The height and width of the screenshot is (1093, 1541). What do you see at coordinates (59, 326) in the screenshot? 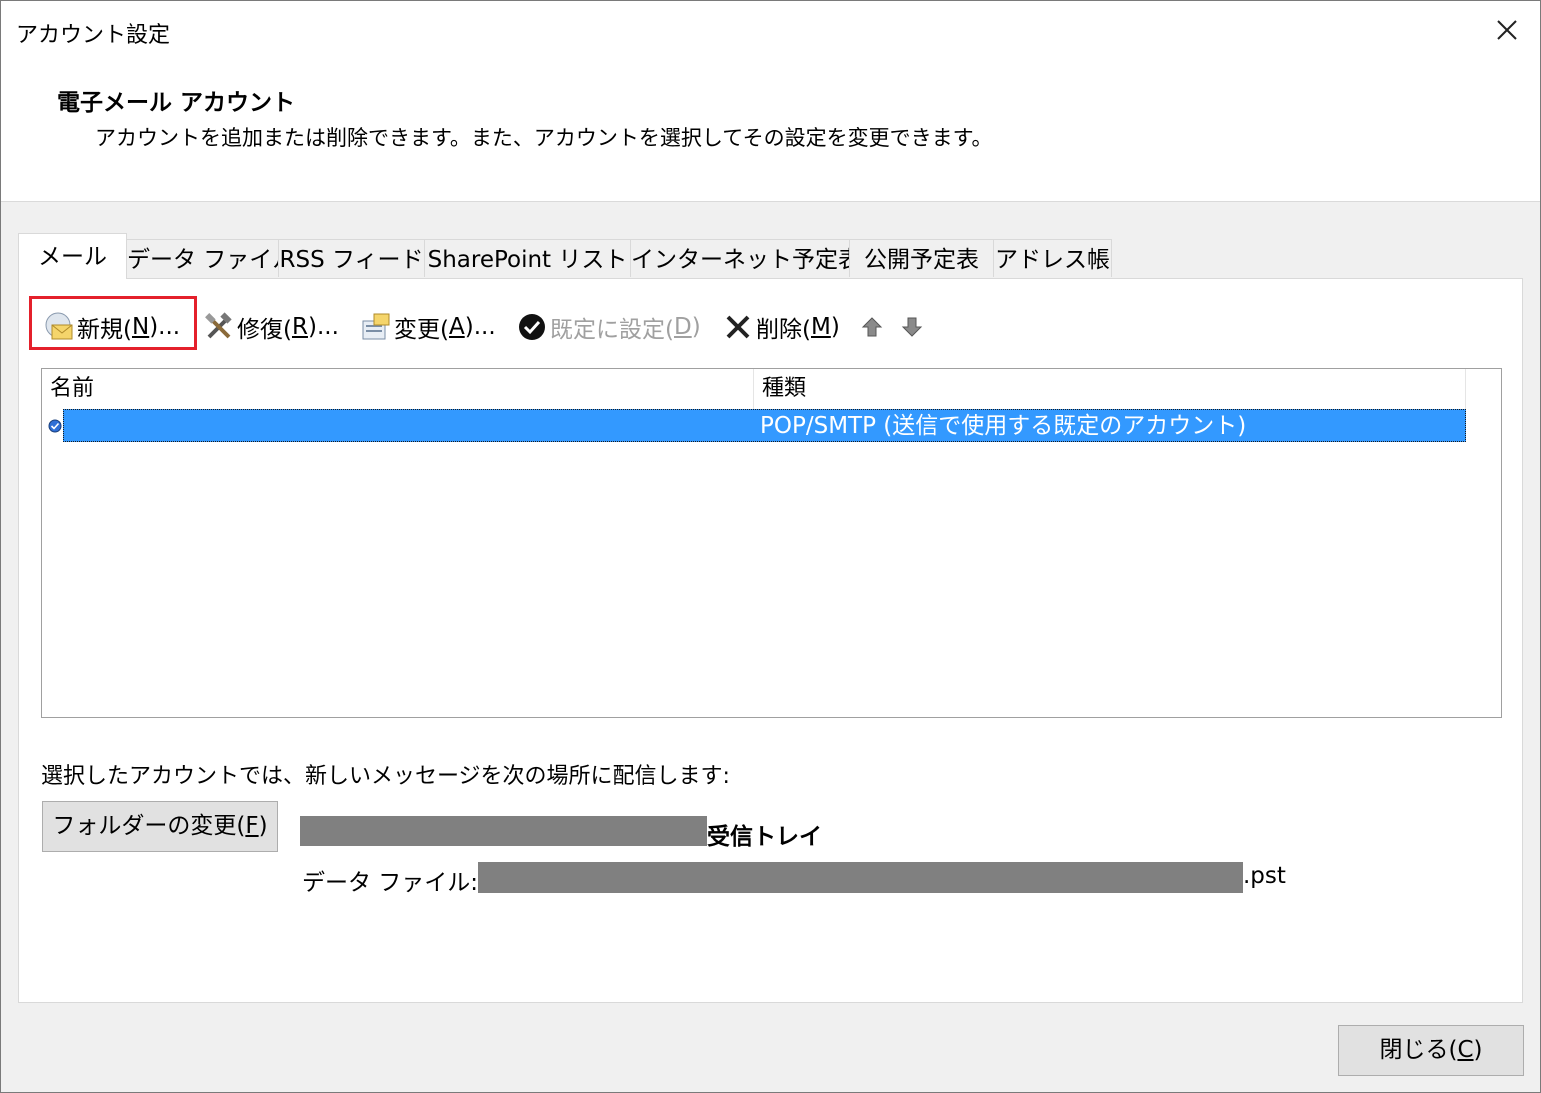
I see `new-mail-icon` at bounding box center [59, 326].